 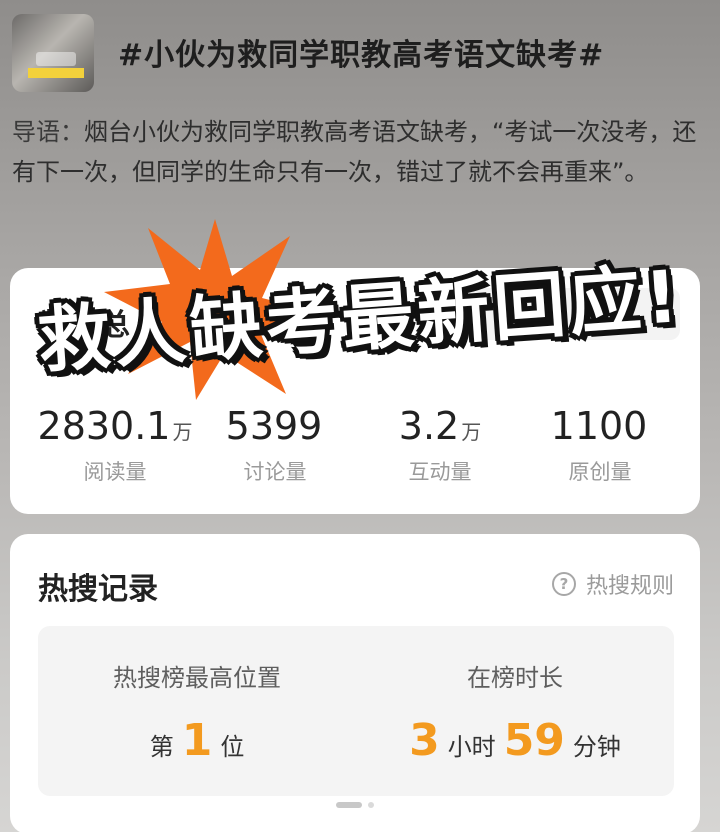 What do you see at coordinates (115, 472) in the screenshot?
I see `stat-label: 阅读量` at bounding box center [115, 472].